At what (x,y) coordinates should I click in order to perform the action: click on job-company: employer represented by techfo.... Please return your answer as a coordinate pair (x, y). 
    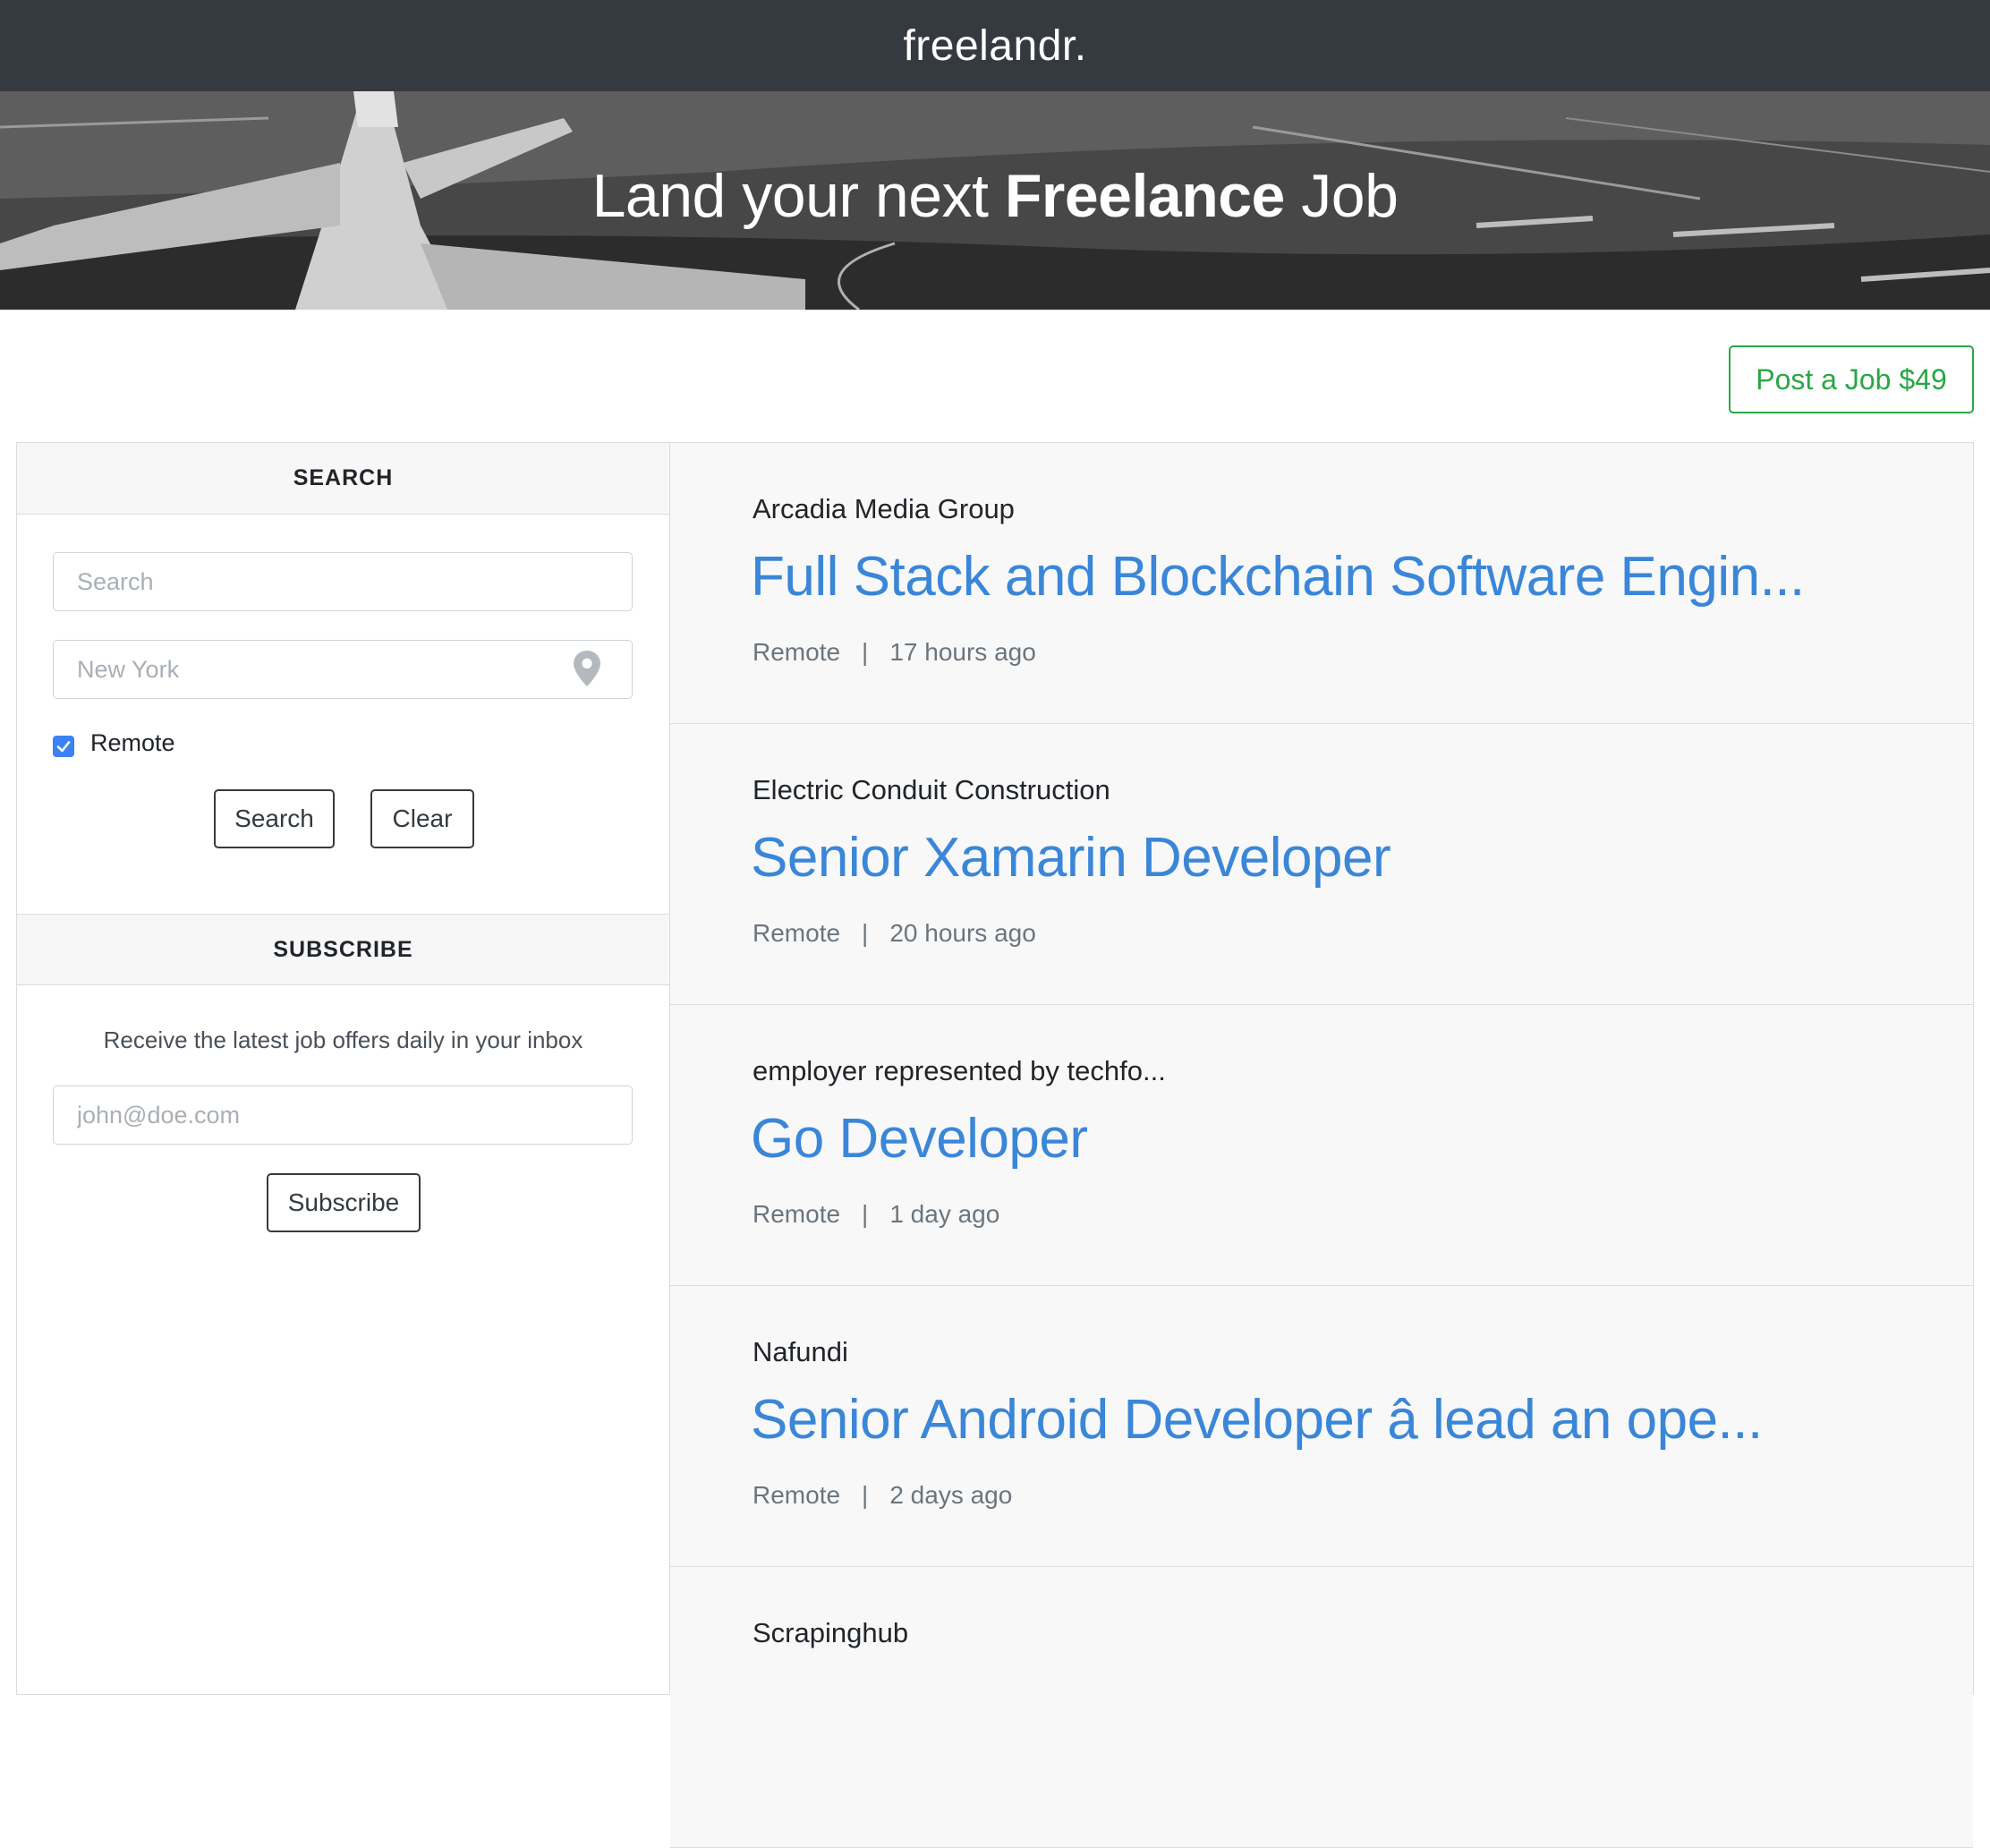
    Looking at the image, I should click on (959, 1070).